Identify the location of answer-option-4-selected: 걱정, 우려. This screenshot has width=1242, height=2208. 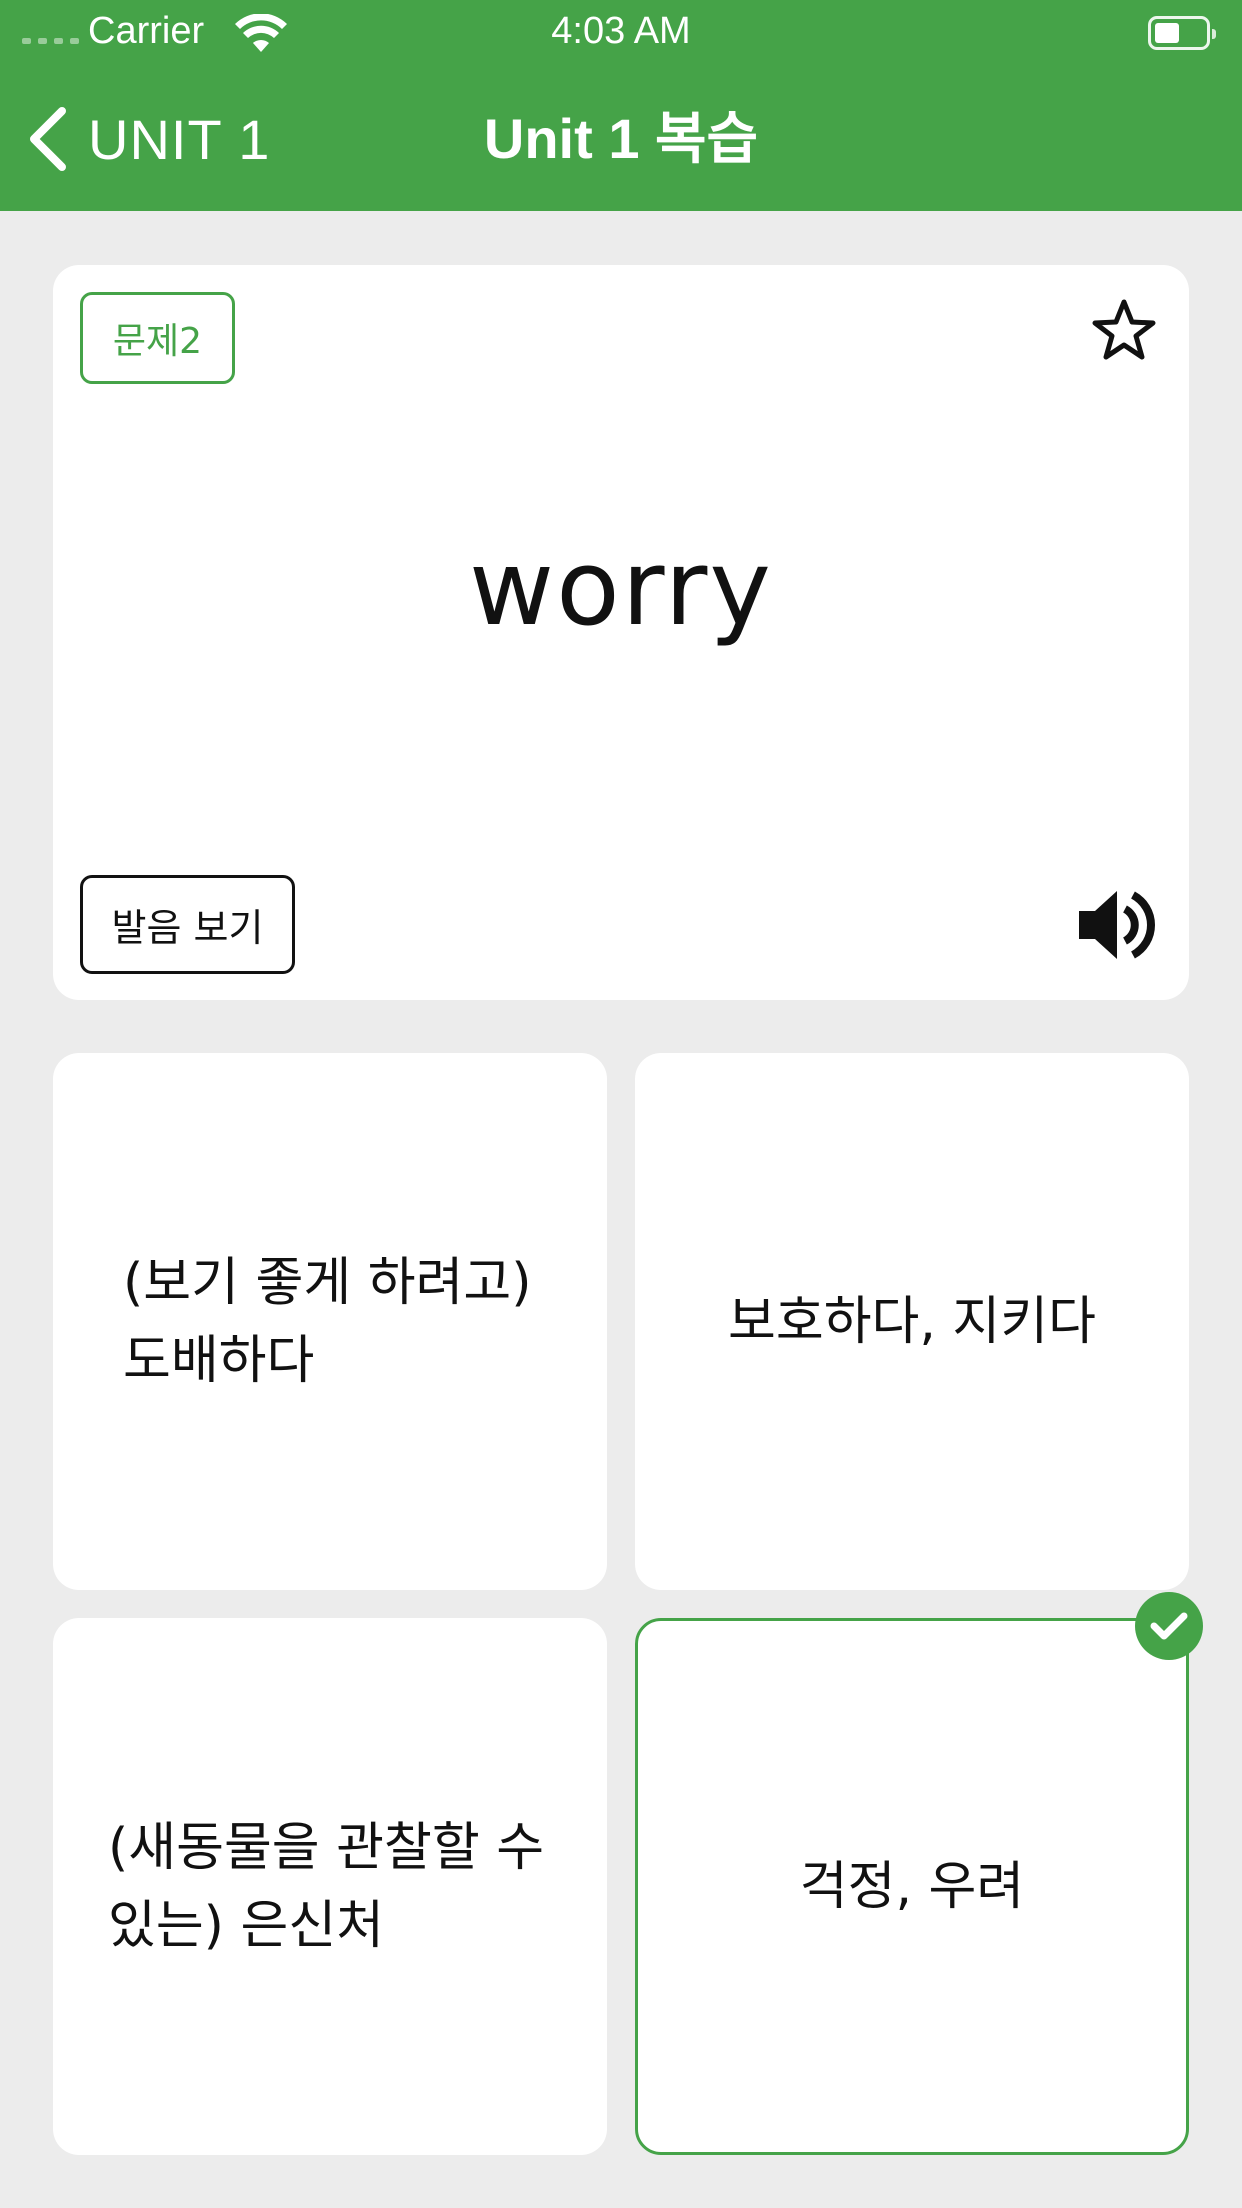
(912, 1886).